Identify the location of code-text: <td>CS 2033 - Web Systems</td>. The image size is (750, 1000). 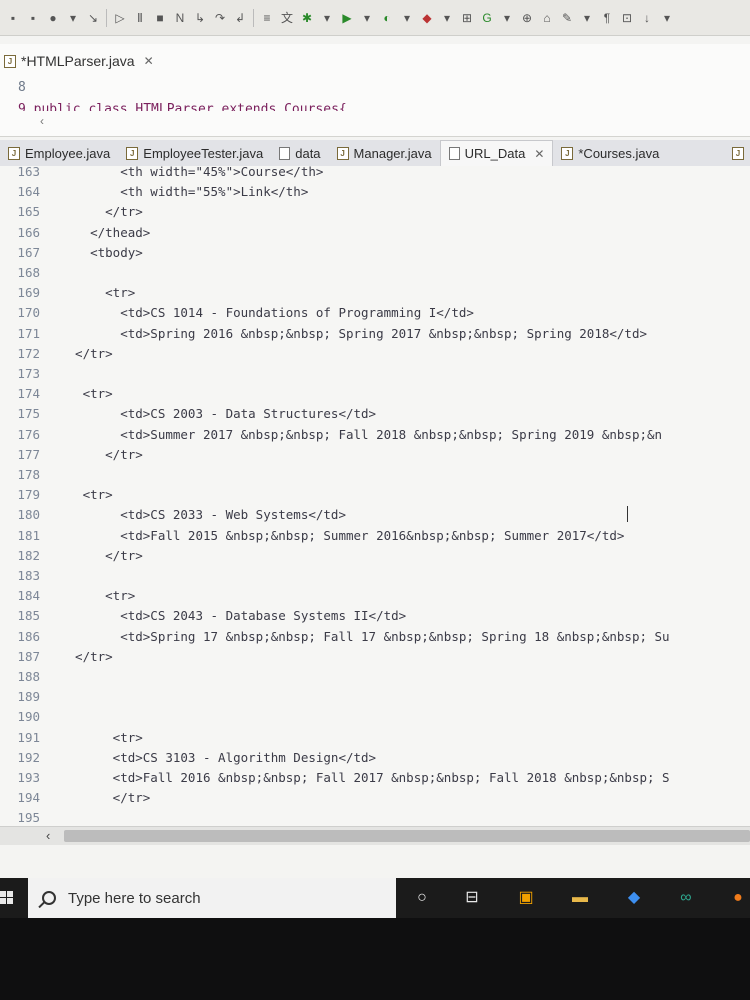
(203, 514).